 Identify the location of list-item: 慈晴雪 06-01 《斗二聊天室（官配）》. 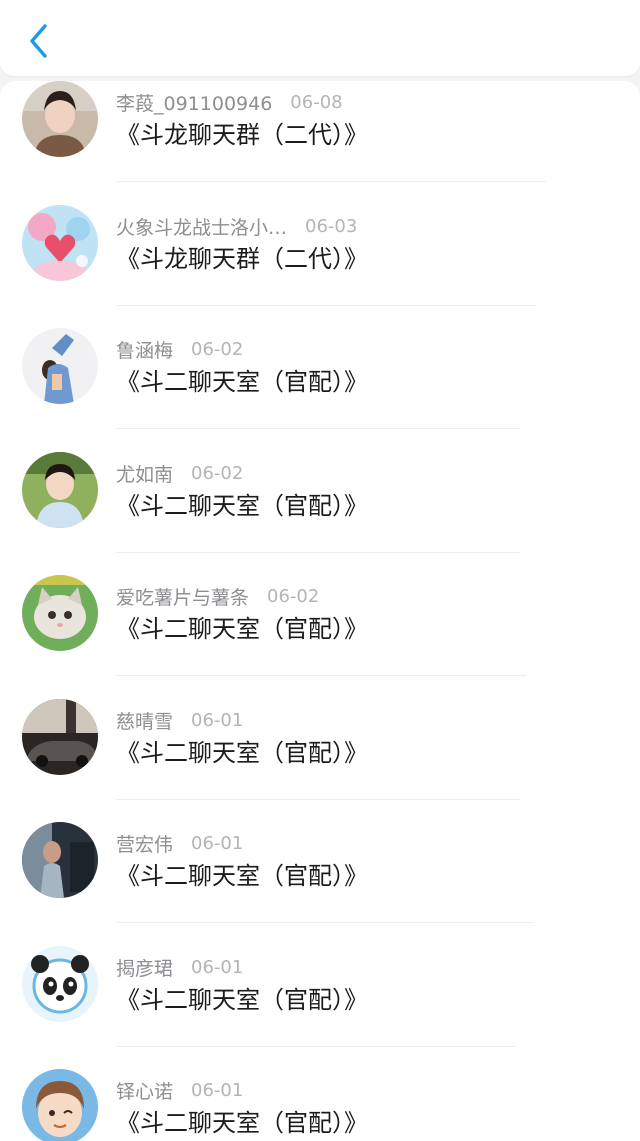
(320, 760).